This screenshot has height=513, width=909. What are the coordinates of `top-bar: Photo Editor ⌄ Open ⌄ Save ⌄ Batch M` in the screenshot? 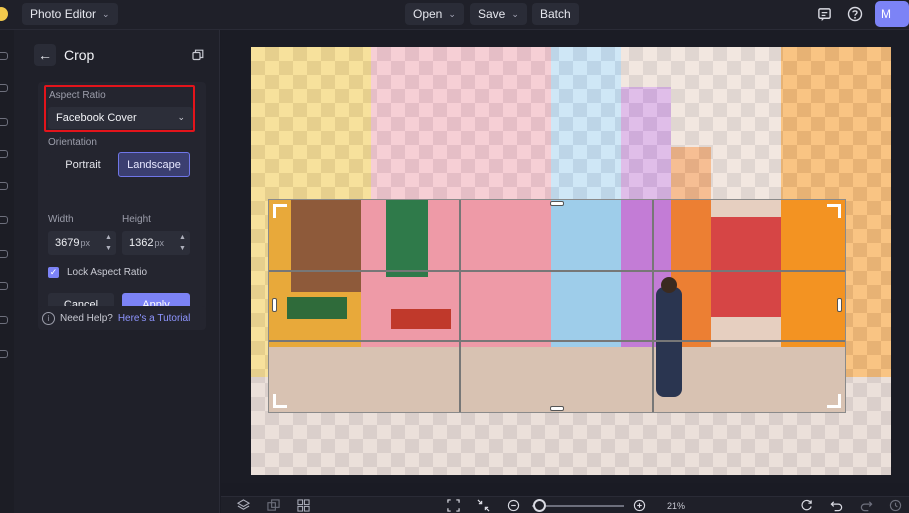 It's located at (454, 15).